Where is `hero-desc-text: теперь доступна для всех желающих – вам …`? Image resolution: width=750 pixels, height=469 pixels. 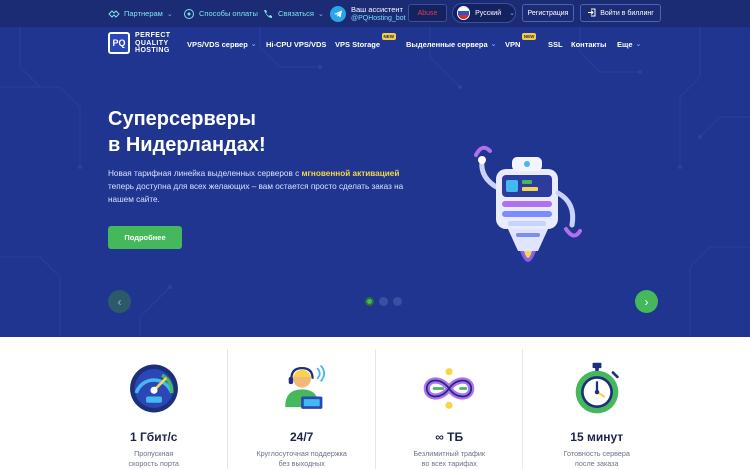
hero-desc-text: теперь доступна для всех желающих – вам … is located at coordinates (256, 193).